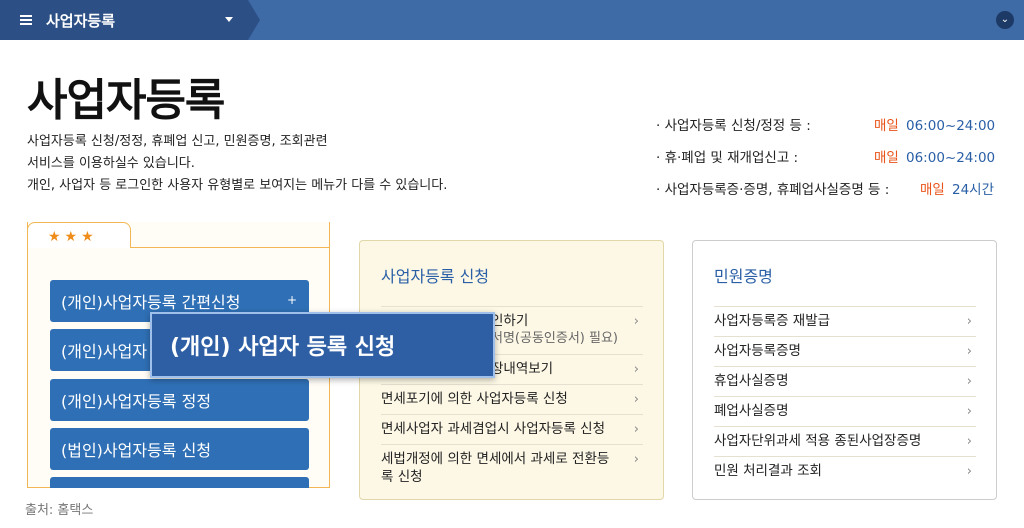 The width and height of the screenshot is (1024, 528). I want to click on corporate-registration-button: (법인)사업자등록 신청, so click(179, 449).